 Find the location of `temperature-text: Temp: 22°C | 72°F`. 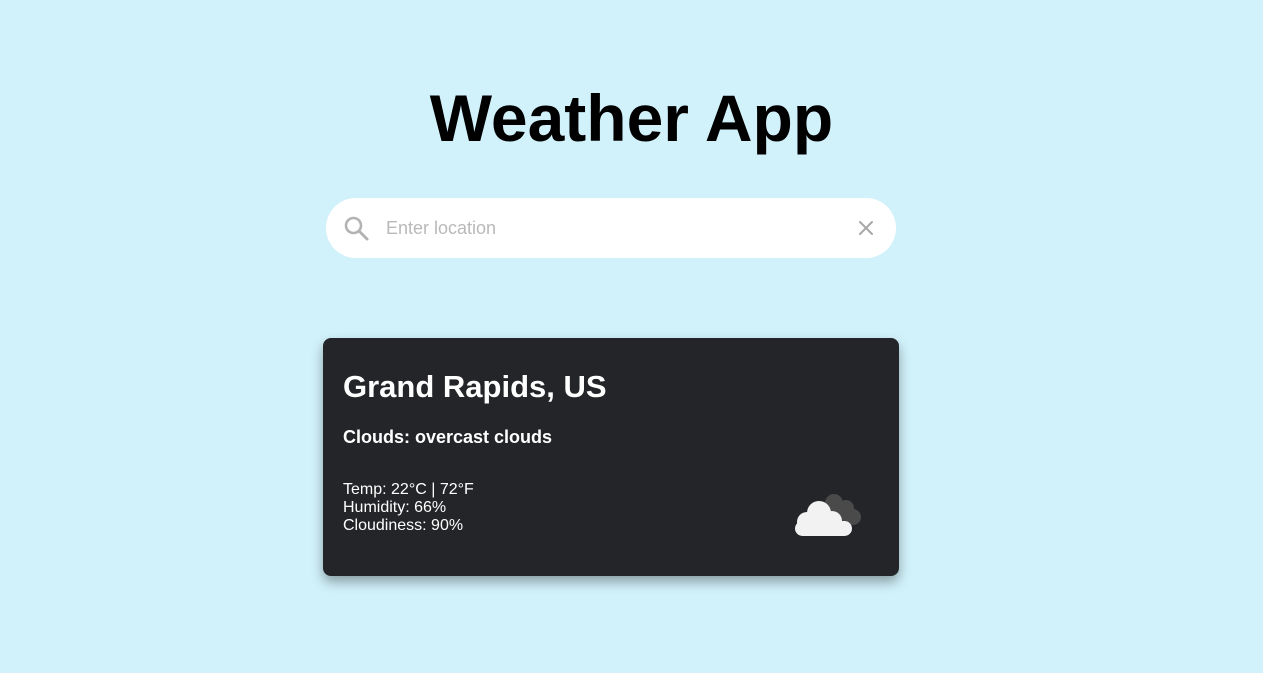

temperature-text: Temp: 22°C | 72°F is located at coordinates (408, 489).